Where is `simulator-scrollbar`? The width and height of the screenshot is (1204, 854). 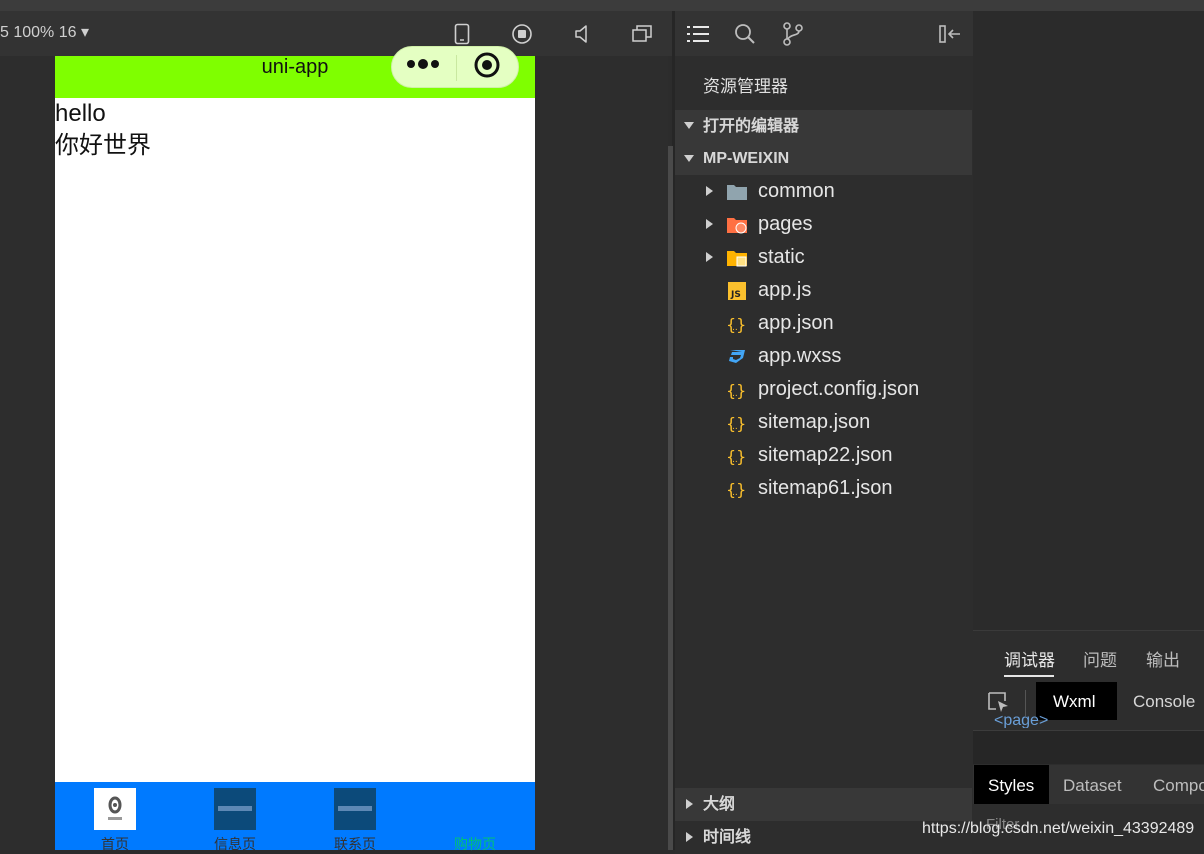
simulator-scrollbar is located at coordinates (670, 498).